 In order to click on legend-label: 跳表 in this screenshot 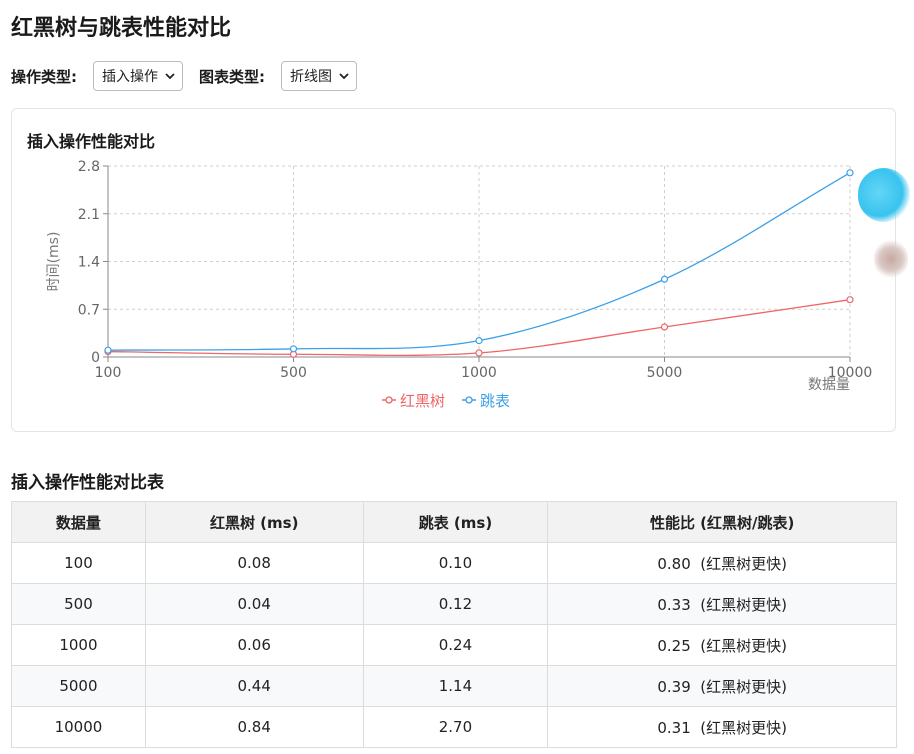, I will do `click(495, 401)`.